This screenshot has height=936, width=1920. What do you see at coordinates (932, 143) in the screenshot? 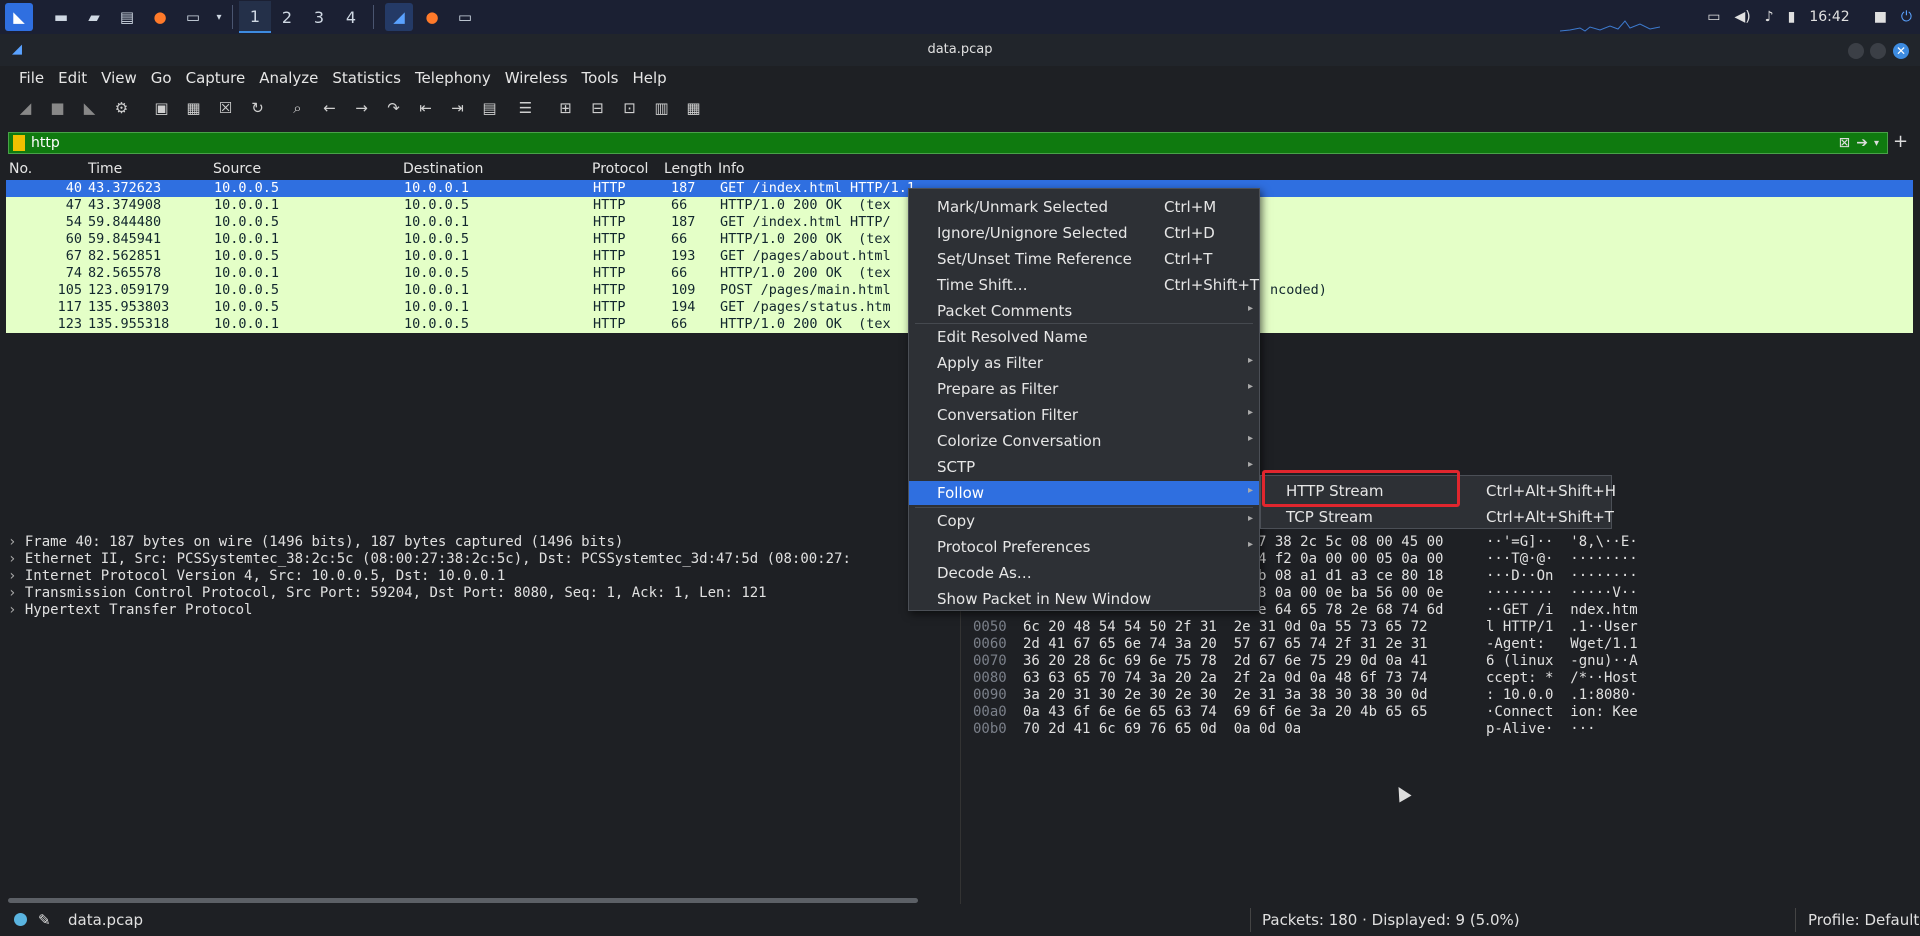
I see `display-filter-input` at bounding box center [932, 143].